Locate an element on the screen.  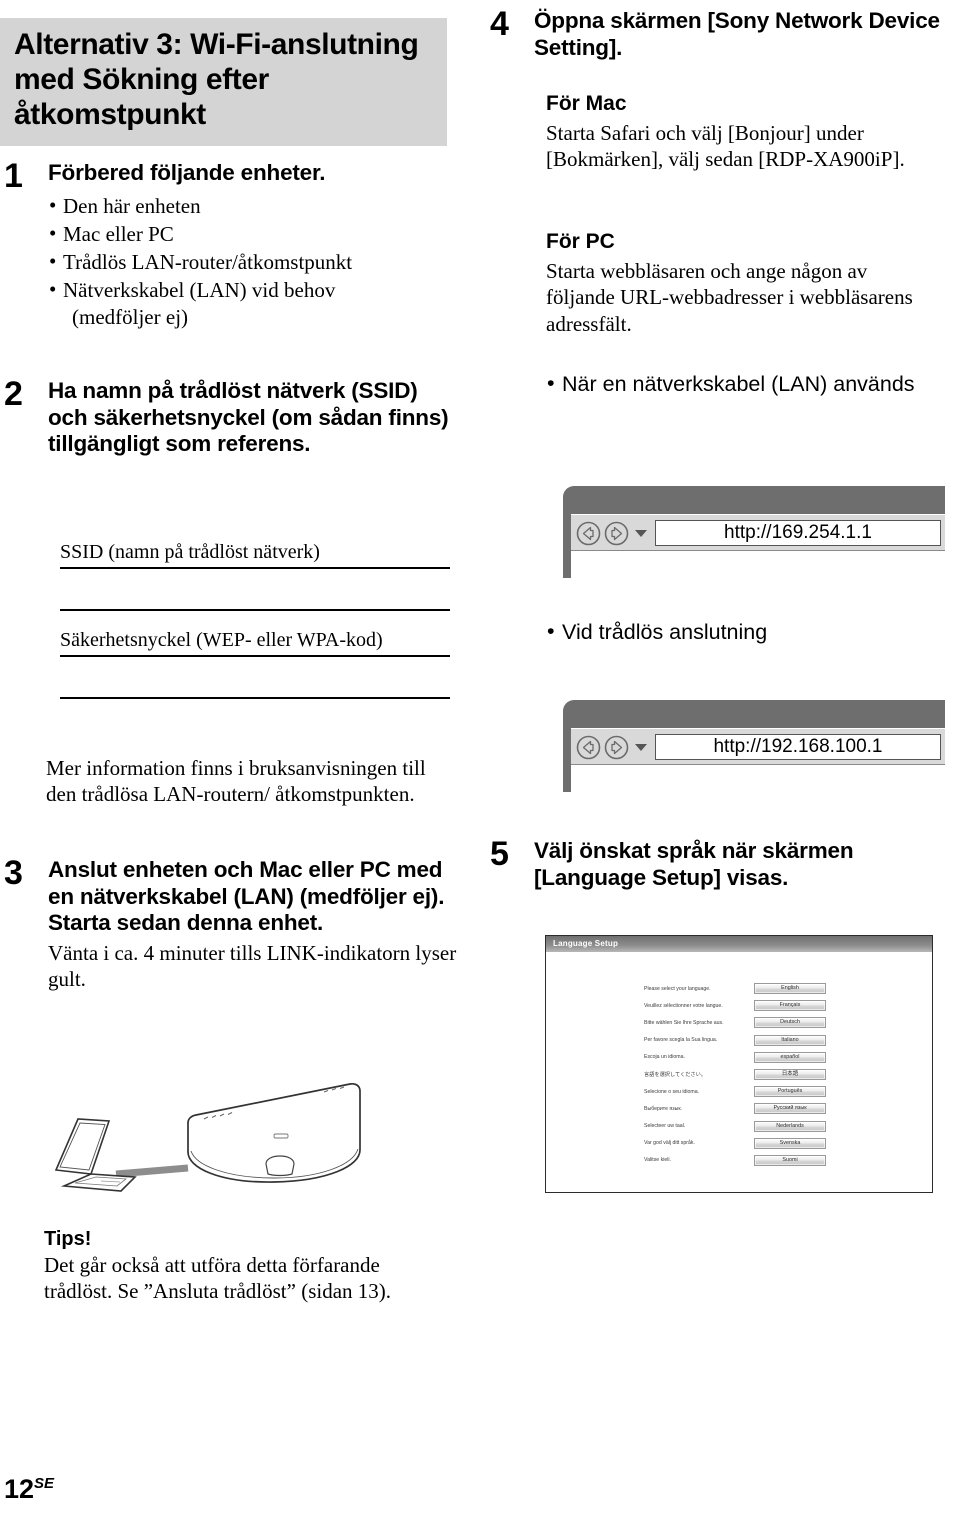
for-pc-heading: För PC is located at coordinates (580, 241).